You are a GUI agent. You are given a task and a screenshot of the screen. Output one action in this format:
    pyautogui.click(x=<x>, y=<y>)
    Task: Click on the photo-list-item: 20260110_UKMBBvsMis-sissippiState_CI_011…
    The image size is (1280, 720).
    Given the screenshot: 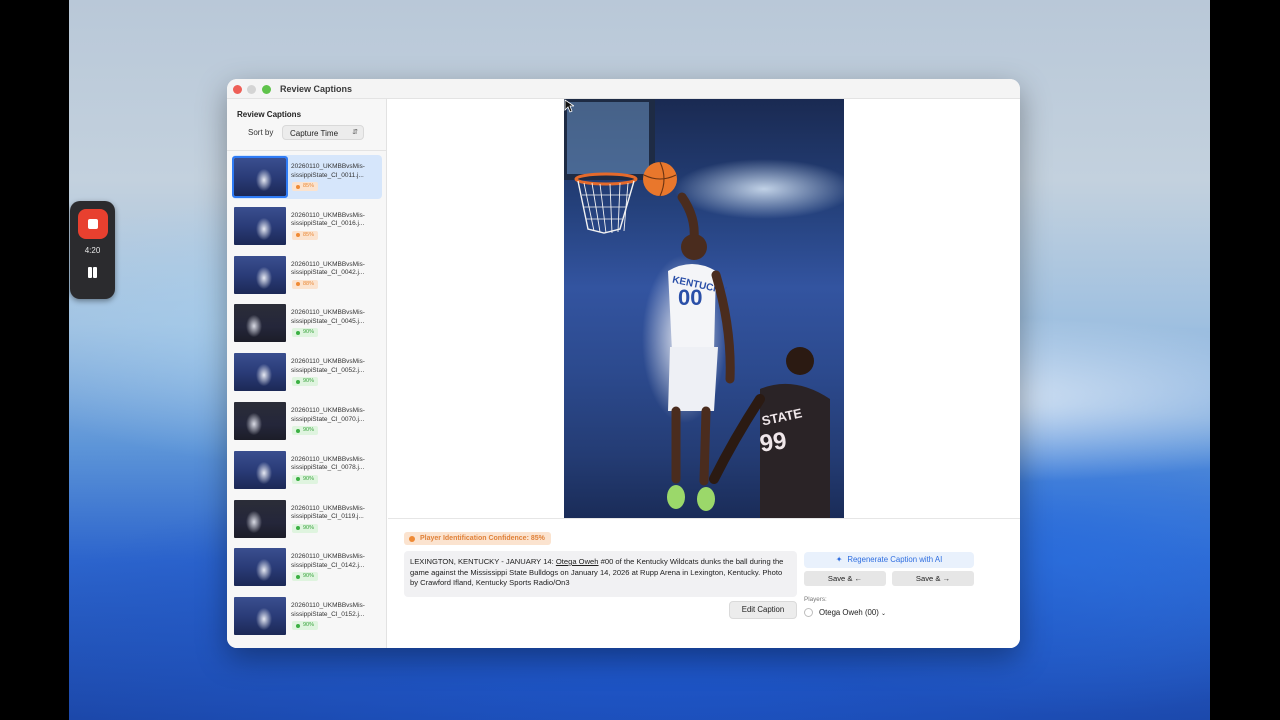 What is the action you would take?
    pyautogui.click(x=307, y=519)
    